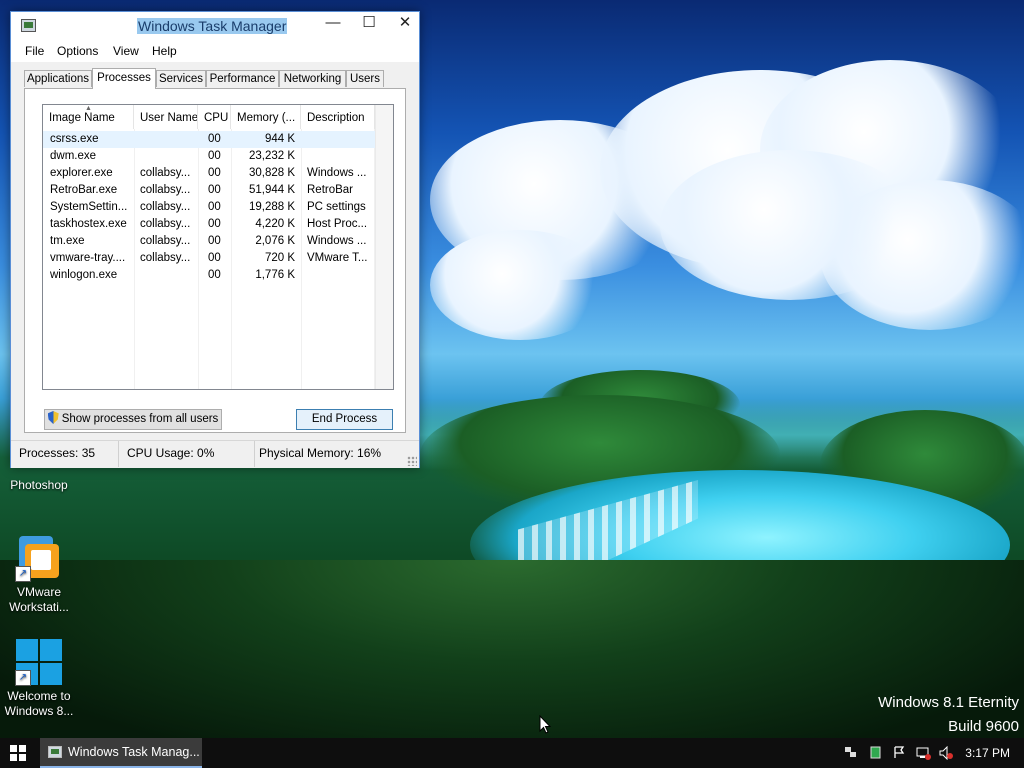  What do you see at coordinates (23, 678) in the screenshot?
I see `shortcut-arrow-icon: ↗` at bounding box center [23, 678].